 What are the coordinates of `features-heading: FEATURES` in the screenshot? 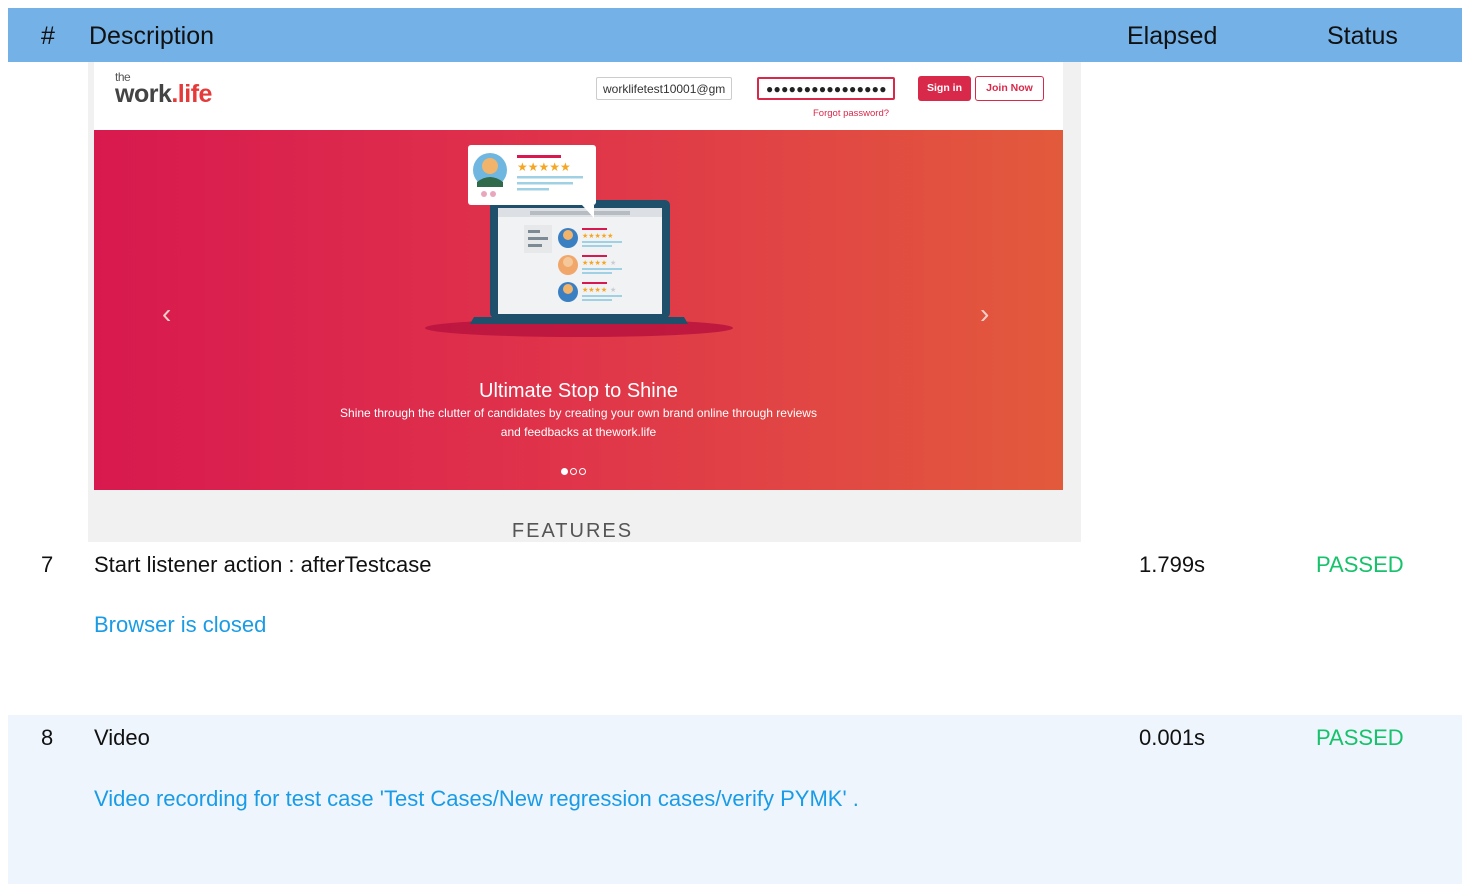 It's located at (572, 531).